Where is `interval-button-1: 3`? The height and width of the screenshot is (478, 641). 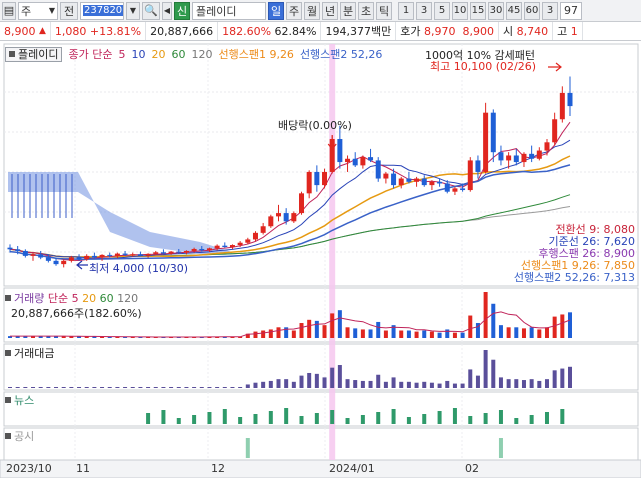
interval-button-1: 3 is located at coordinates (424, 10).